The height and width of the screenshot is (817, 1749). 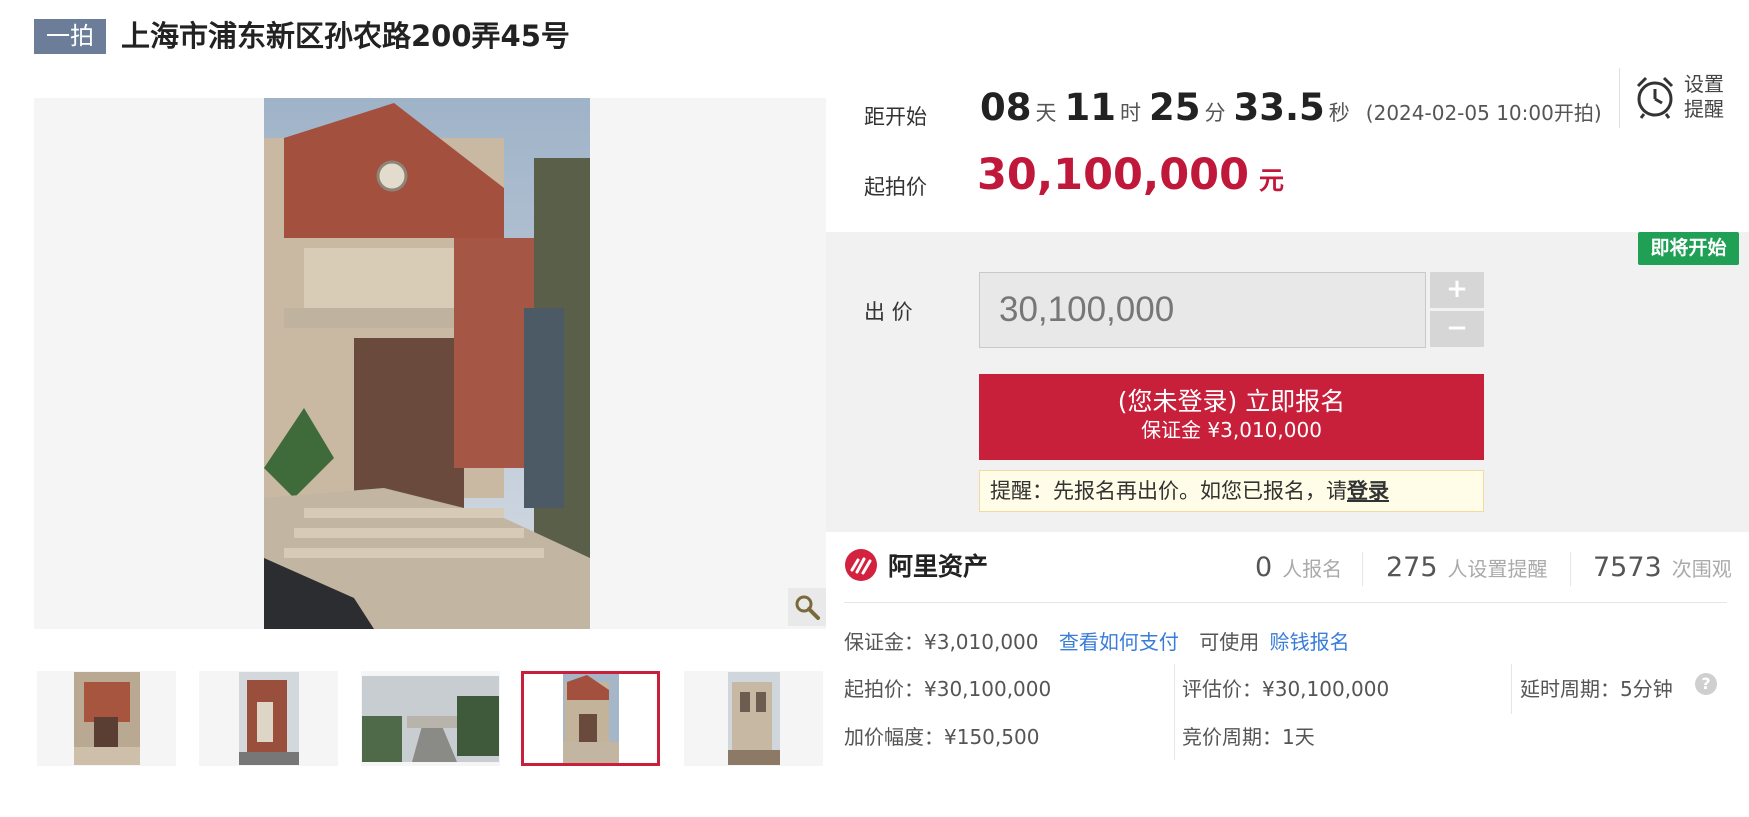 What do you see at coordinates (70, 36) in the screenshot?
I see `auction-round-tag: 一拍` at bounding box center [70, 36].